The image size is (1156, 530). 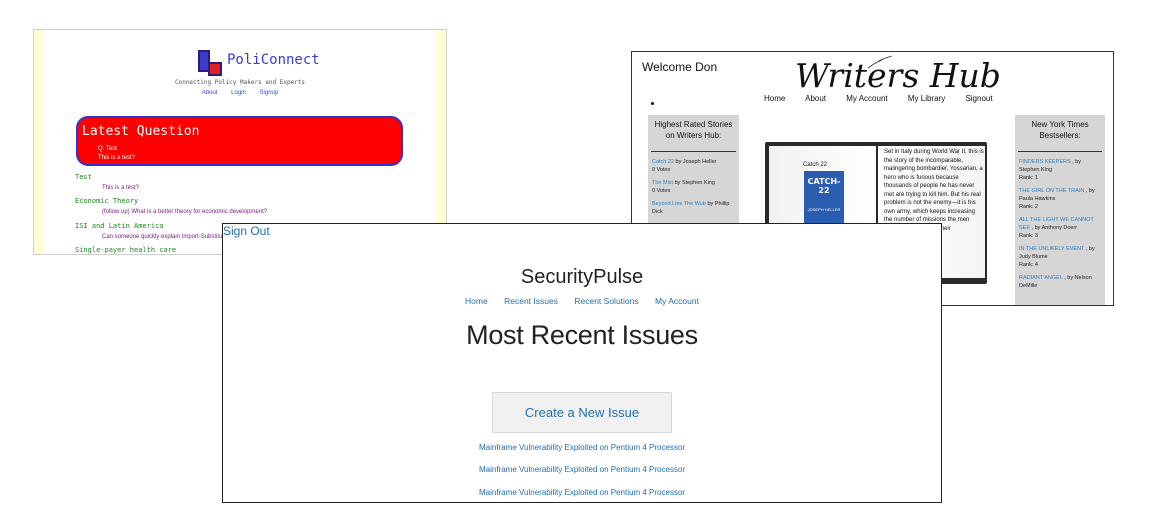 What do you see at coordinates (662, 183) in the screenshot?
I see `story-link: The Mist` at bounding box center [662, 183].